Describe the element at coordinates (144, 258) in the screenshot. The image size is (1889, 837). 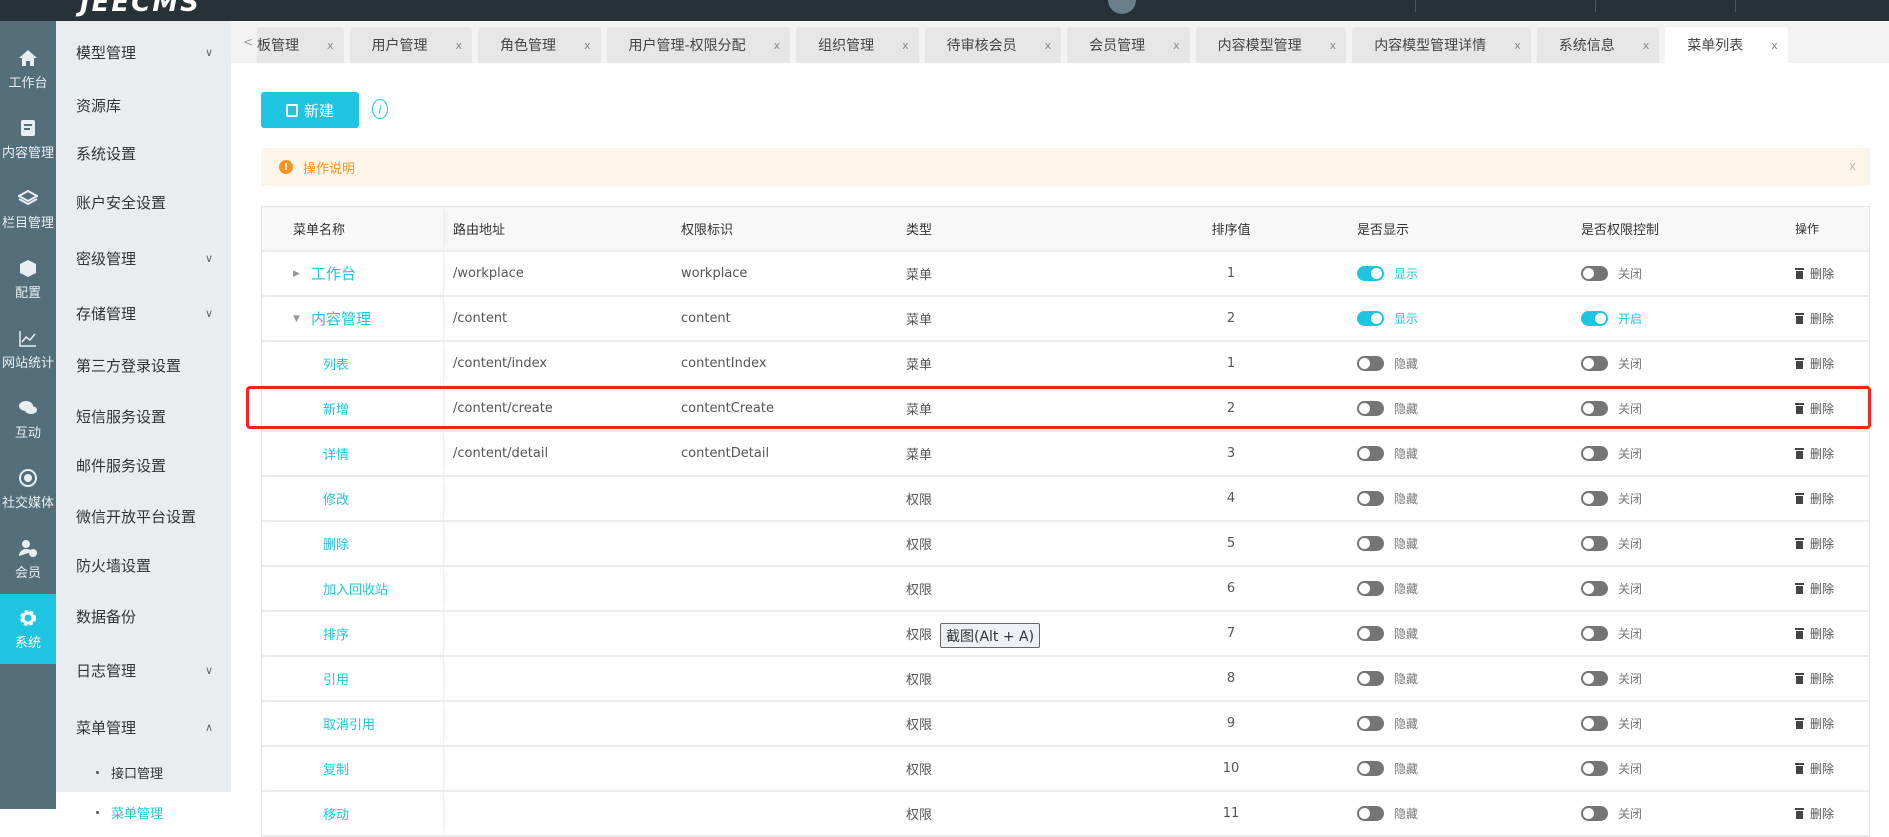
I see `submenu-item: 密级管理 ∨` at that location.